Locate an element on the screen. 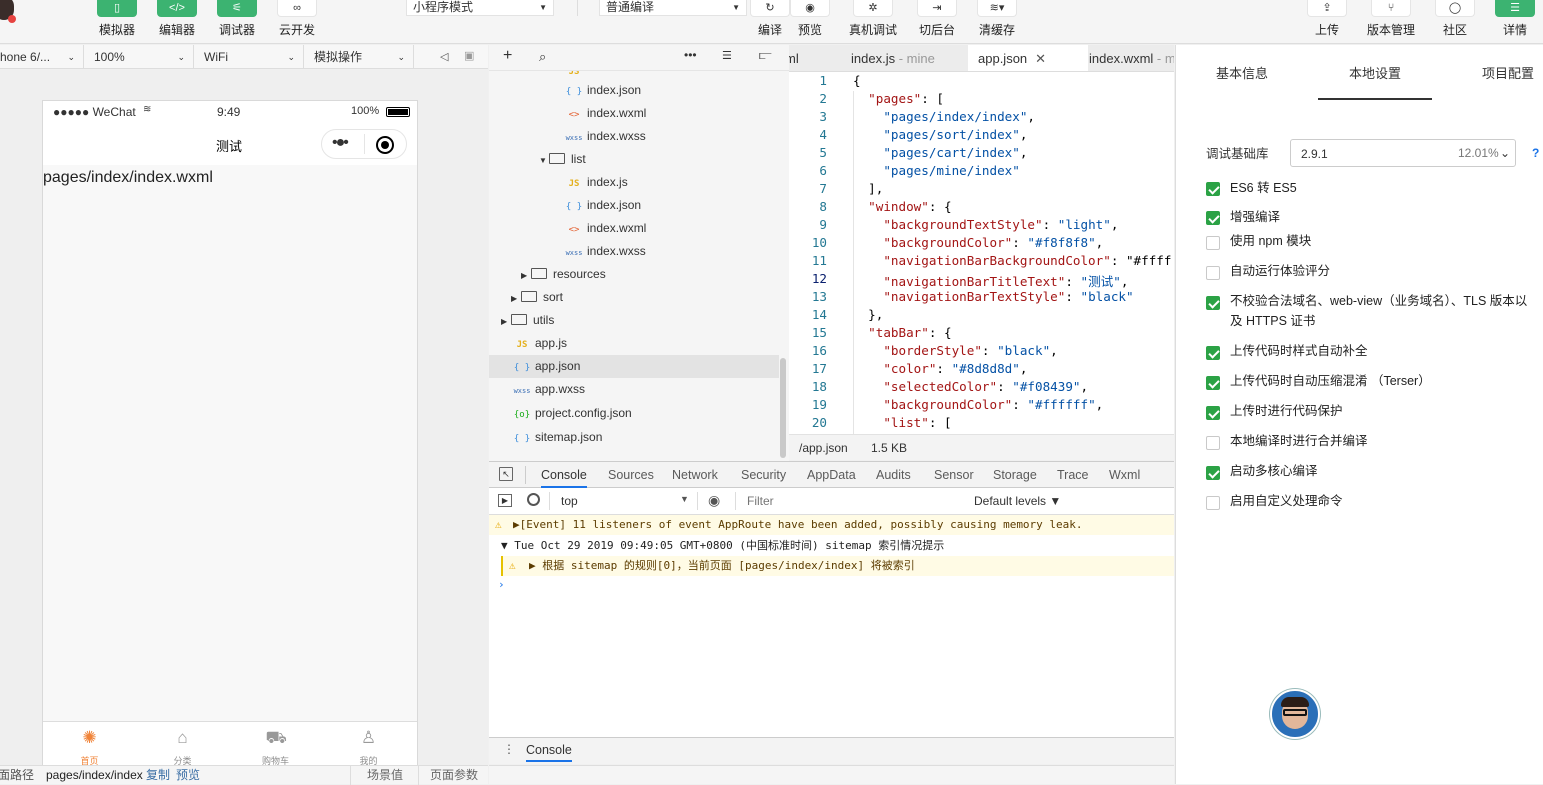 The height and width of the screenshot is (785, 1543). clear-console-icon is located at coordinates (533, 499).